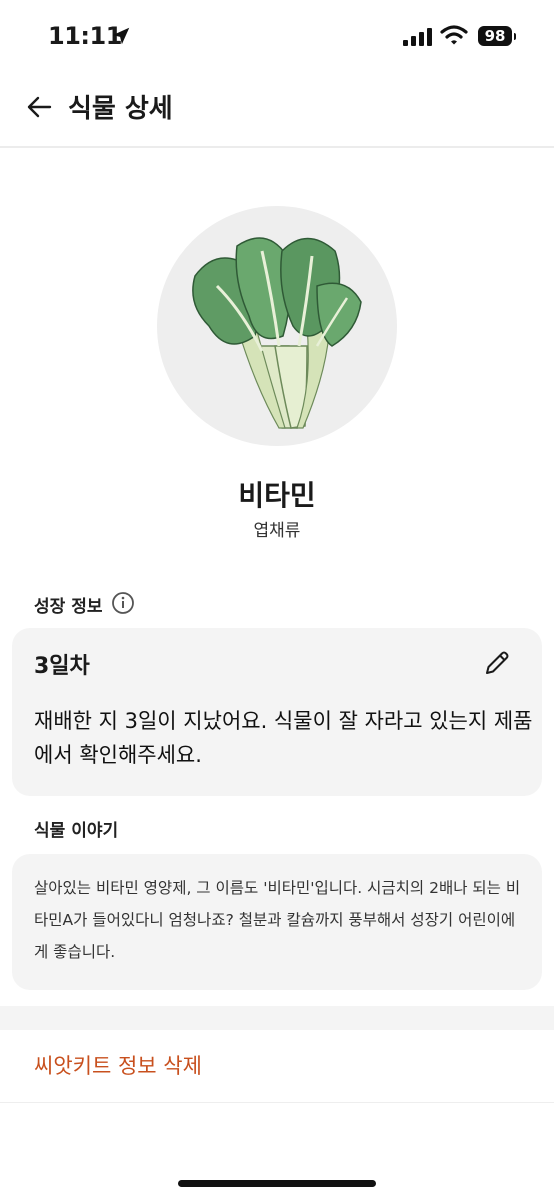  I want to click on growth-section-label: 성장 정보, so click(68, 607).